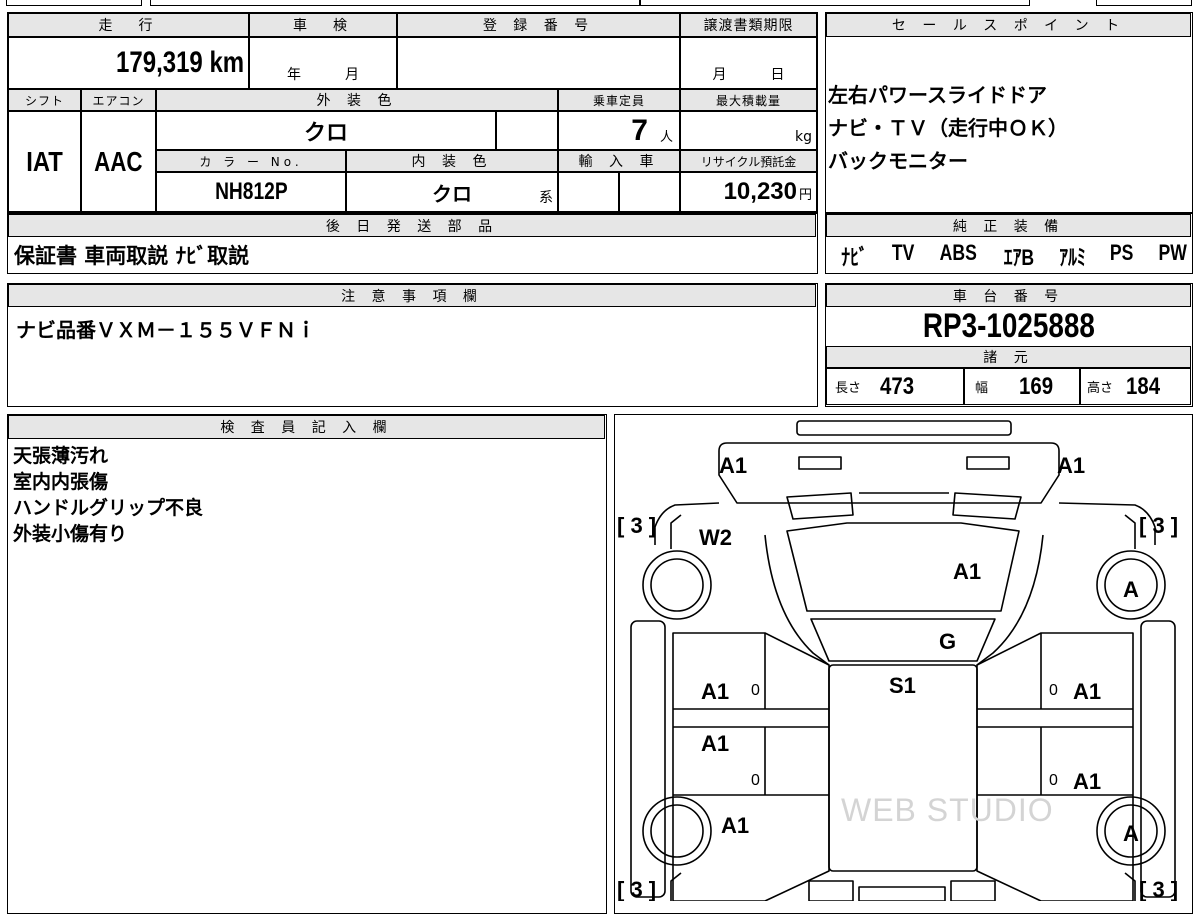 Image resolution: width=1200 pixels, height=914 pixels. What do you see at coordinates (988, 463) in the screenshot?
I see `fog-light-right` at bounding box center [988, 463].